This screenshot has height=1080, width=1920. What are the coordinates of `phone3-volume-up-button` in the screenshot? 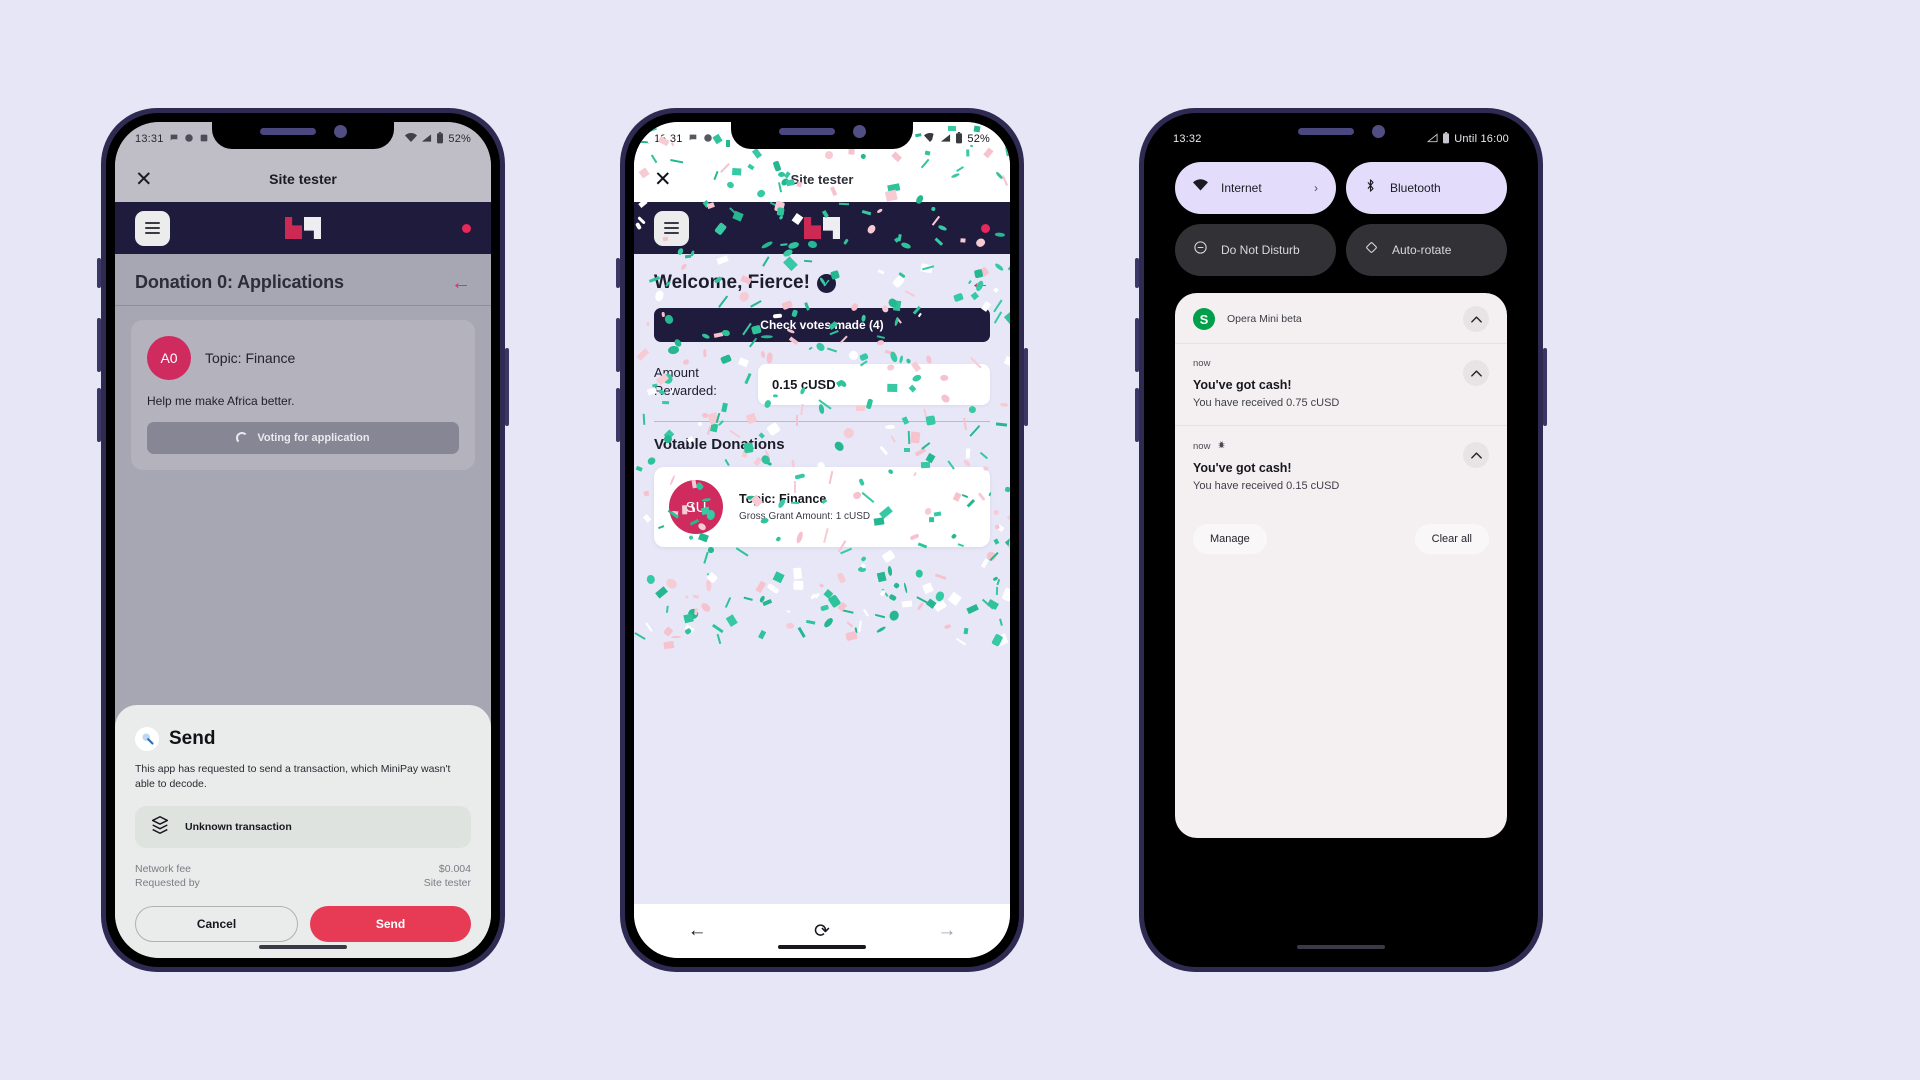 It's located at (1137, 345).